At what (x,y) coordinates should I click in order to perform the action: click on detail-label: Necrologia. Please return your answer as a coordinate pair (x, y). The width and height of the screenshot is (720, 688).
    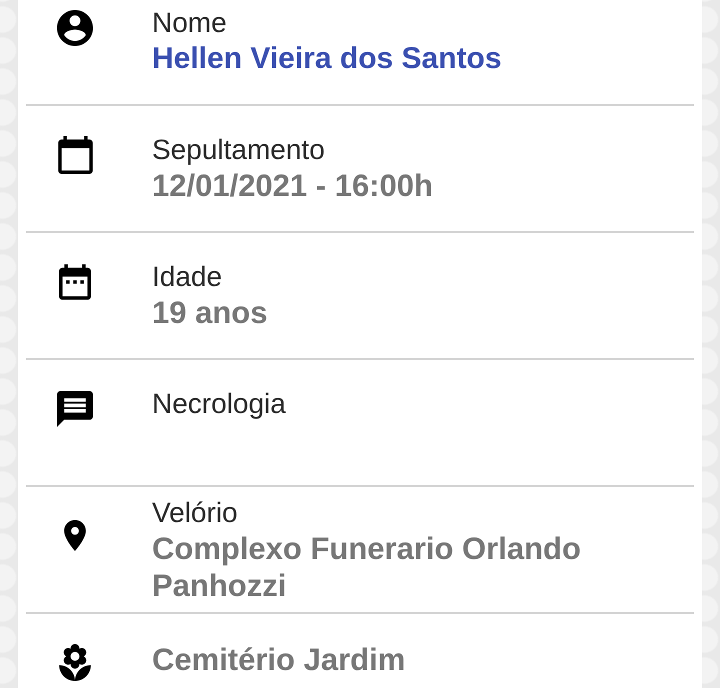
    Looking at the image, I should click on (219, 403).